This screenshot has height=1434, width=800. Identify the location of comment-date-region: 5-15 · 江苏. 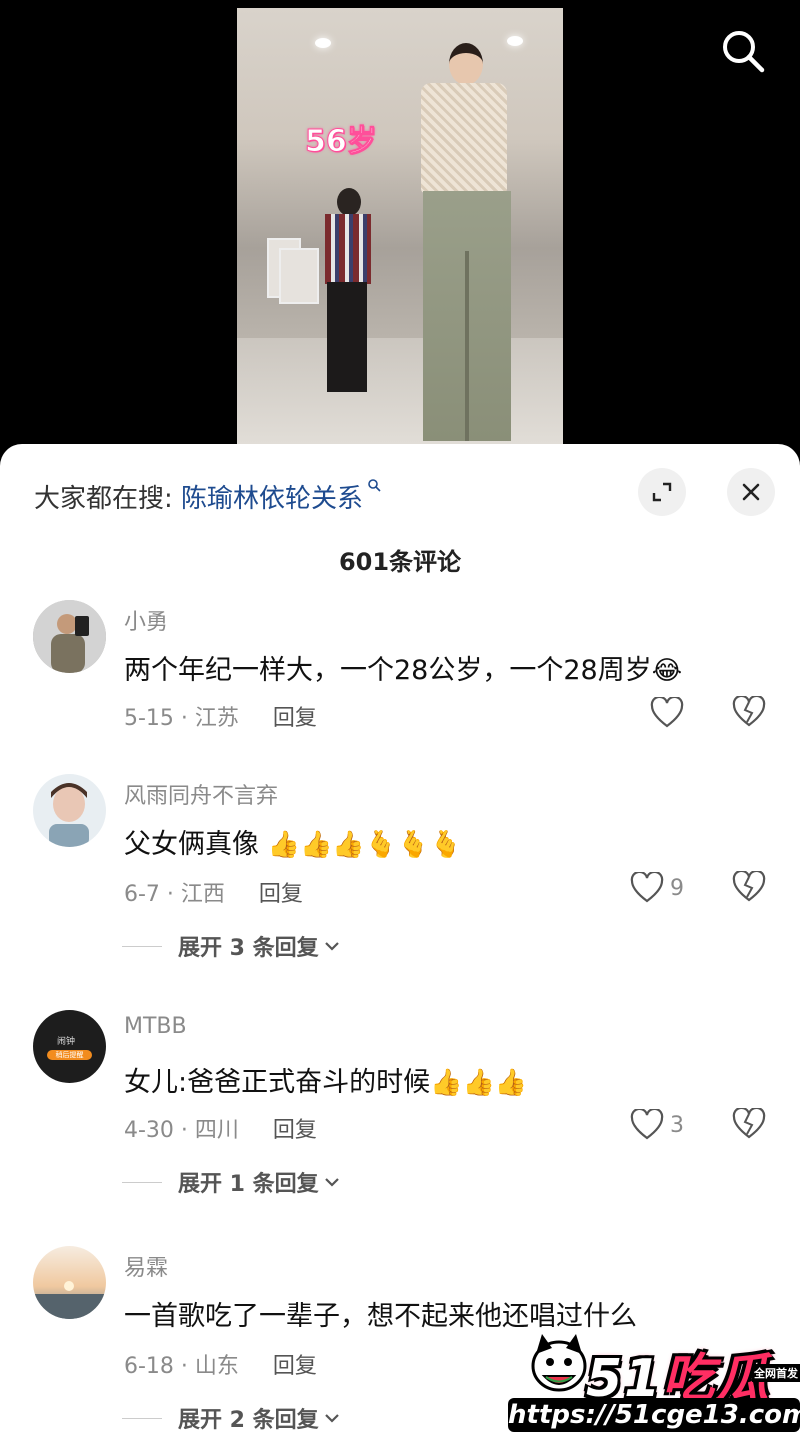
(181, 718).